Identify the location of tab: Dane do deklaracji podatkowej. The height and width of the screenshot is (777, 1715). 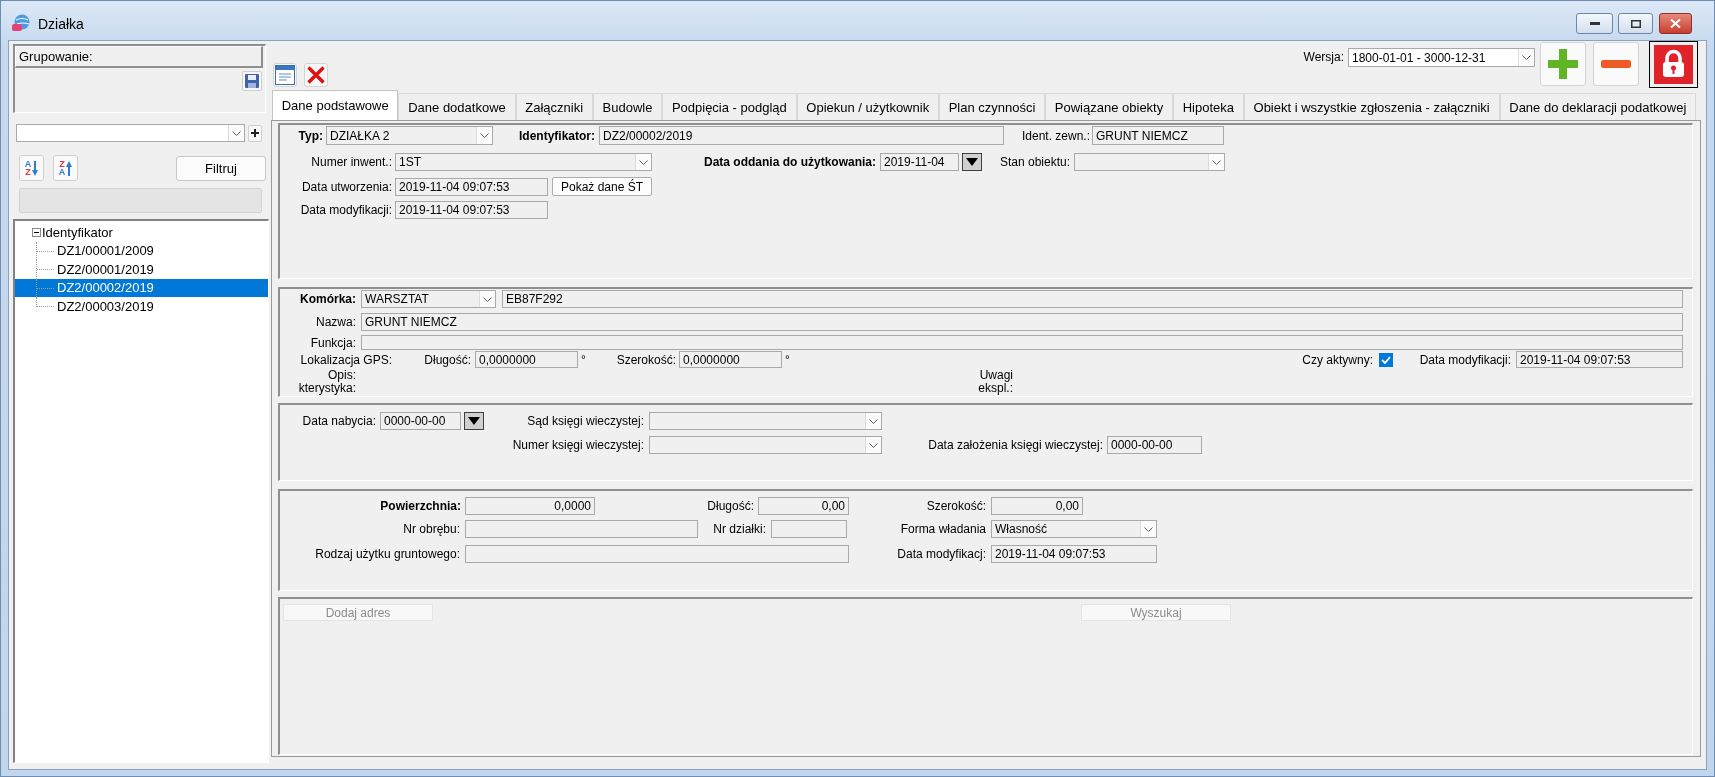
(1598, 106).